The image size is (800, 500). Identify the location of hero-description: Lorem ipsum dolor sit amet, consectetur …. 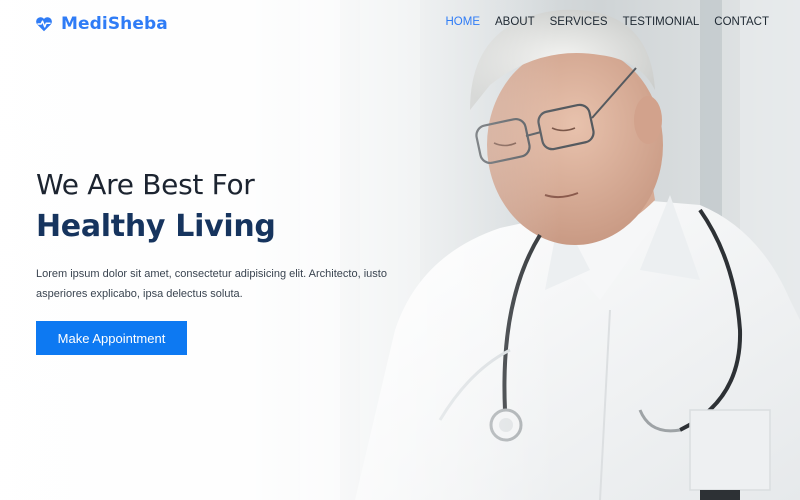
(211, 284).